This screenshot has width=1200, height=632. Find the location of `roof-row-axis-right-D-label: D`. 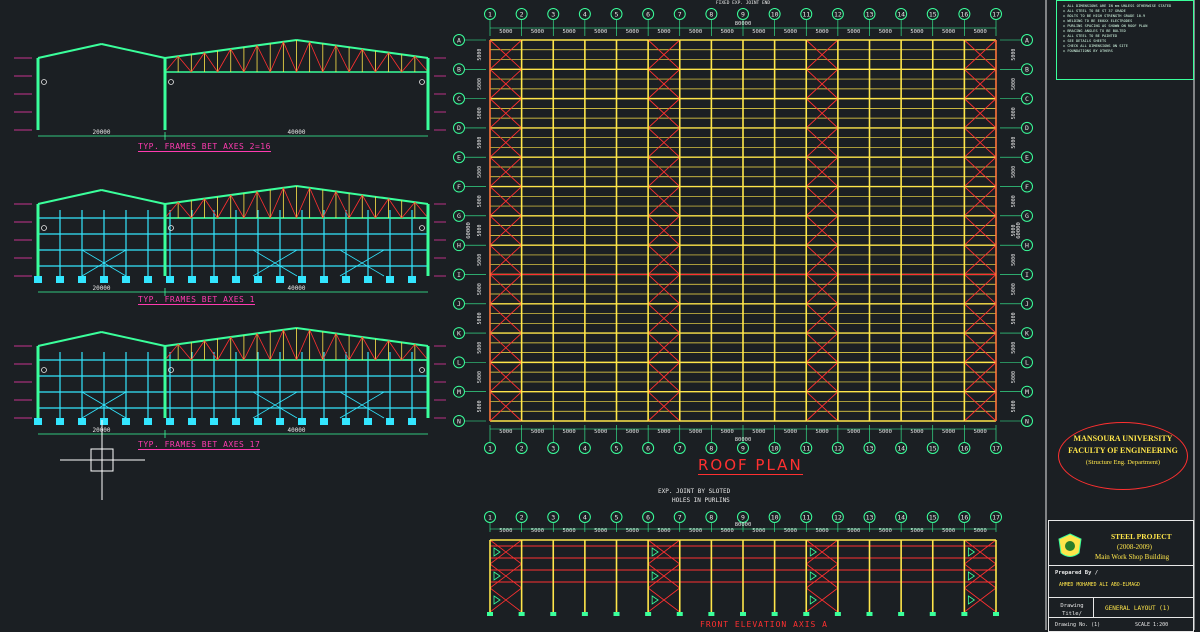

roof-row-axis-right-D-label: D is located at coordinates (1027, 128).